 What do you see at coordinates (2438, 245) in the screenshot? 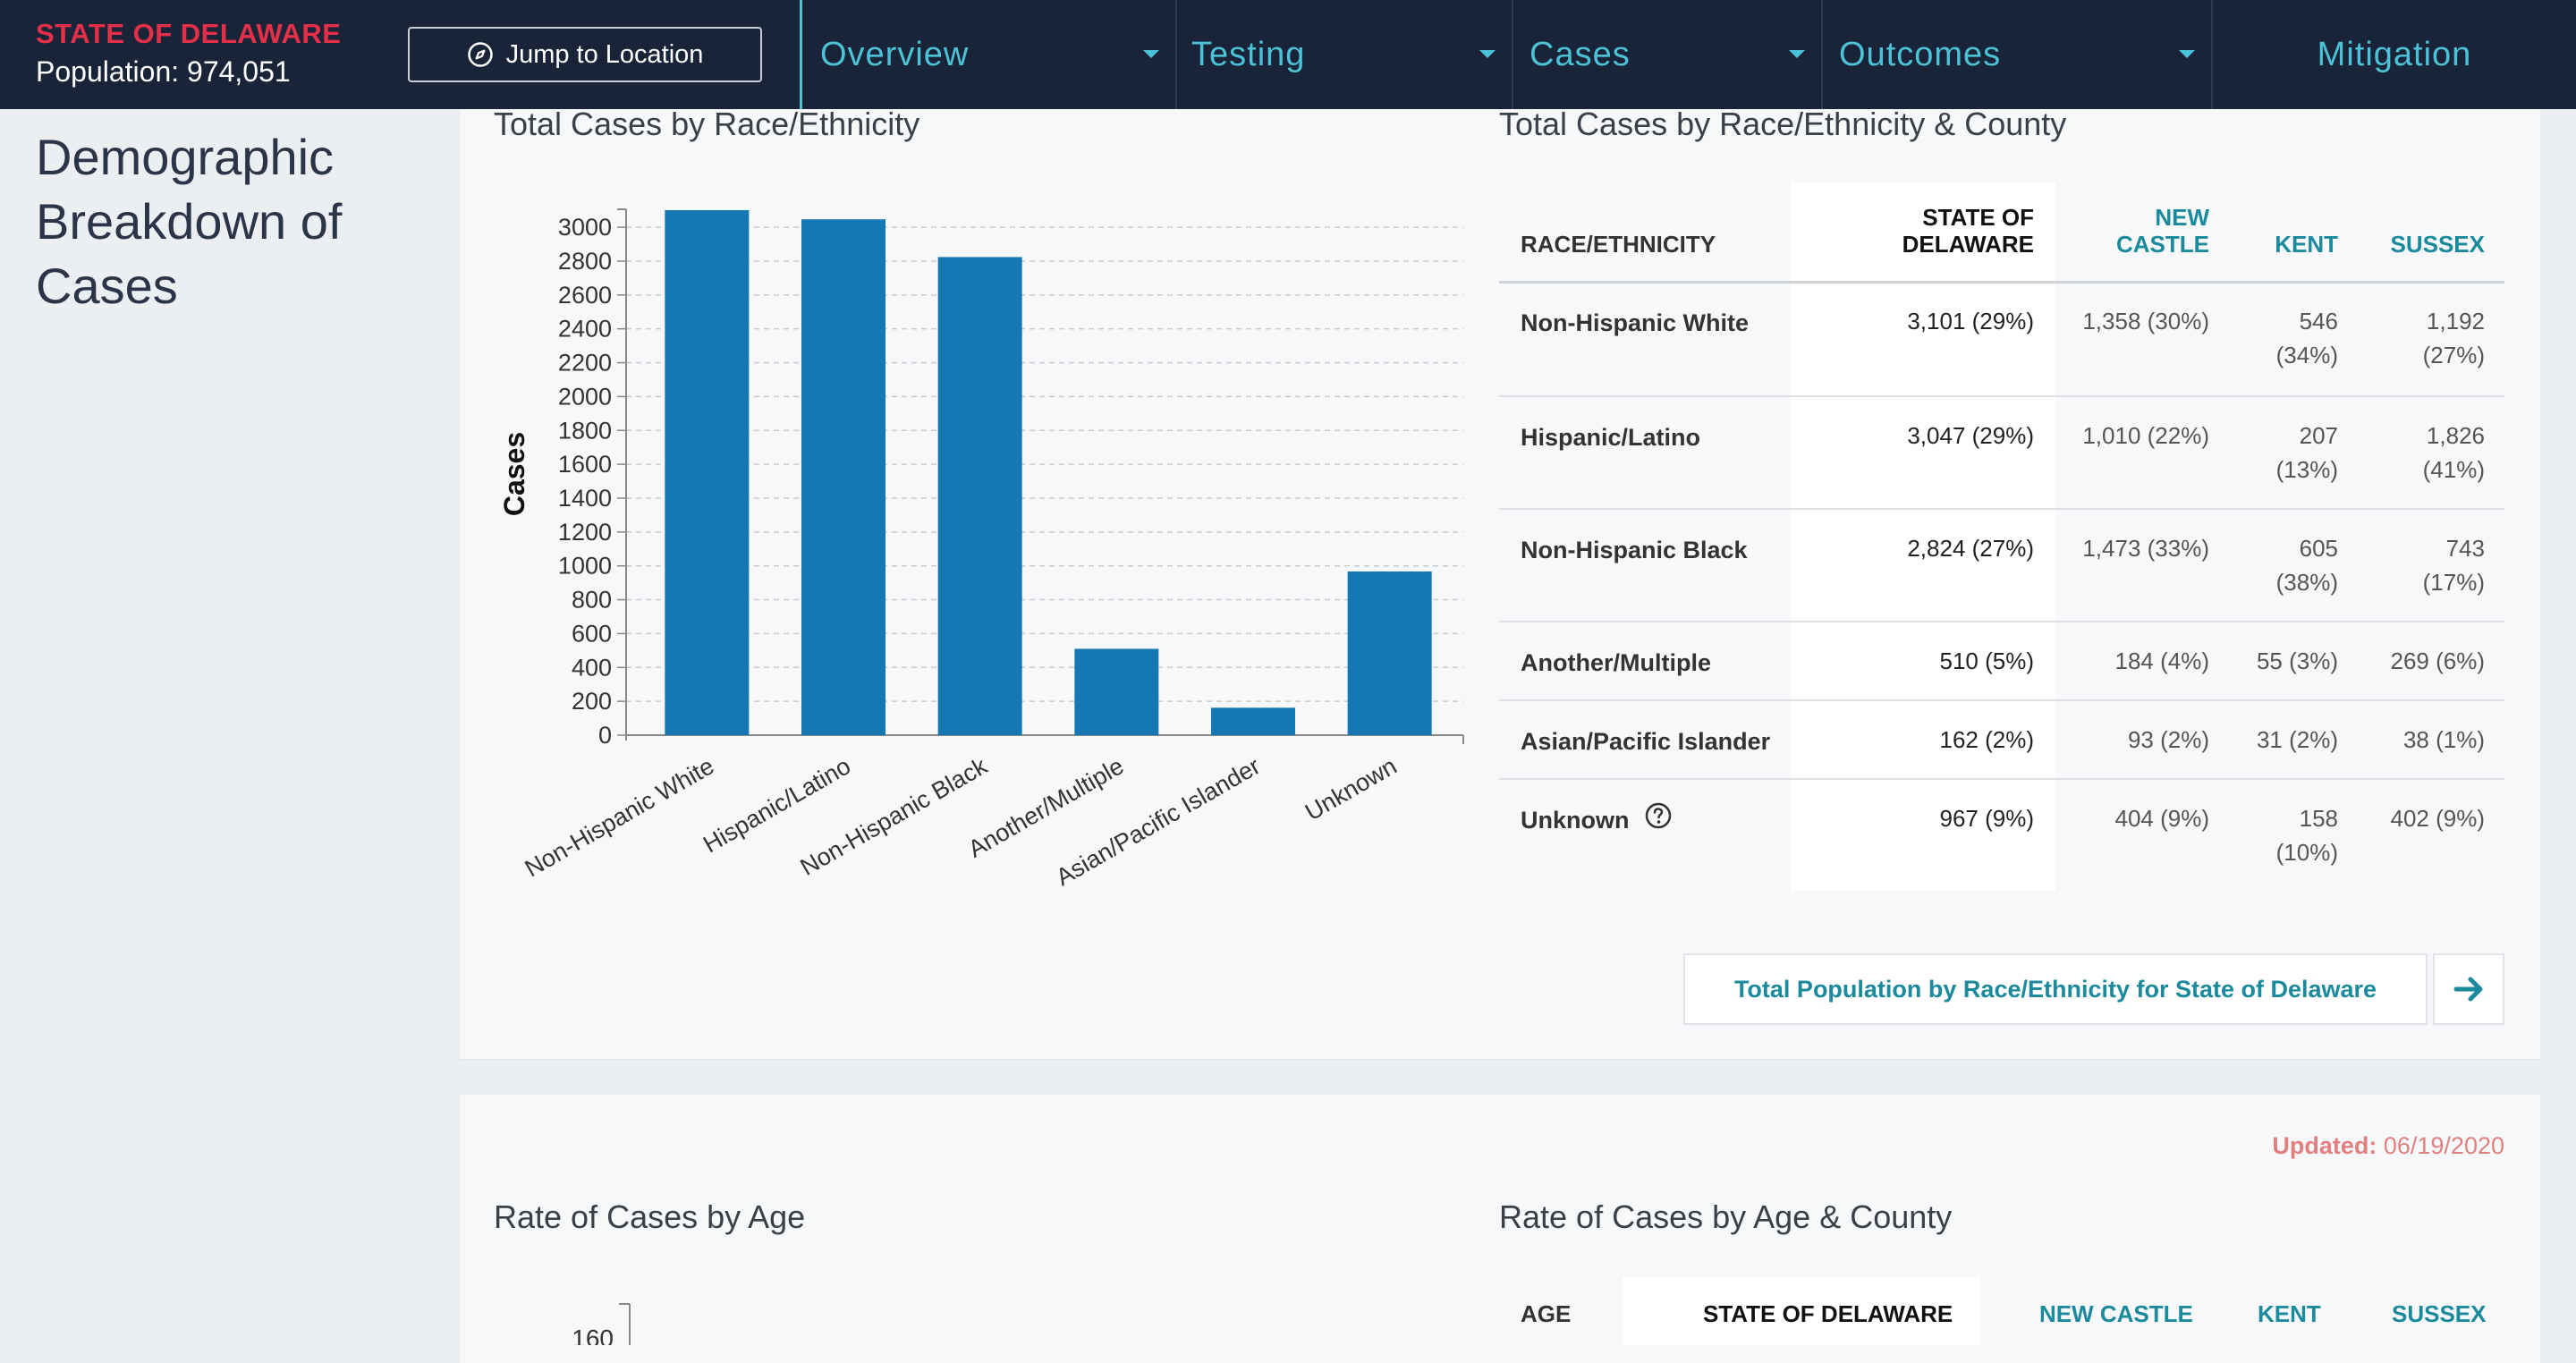
I see `col-header-sussex: SUSSEX` at bounding box center [2438, 245].